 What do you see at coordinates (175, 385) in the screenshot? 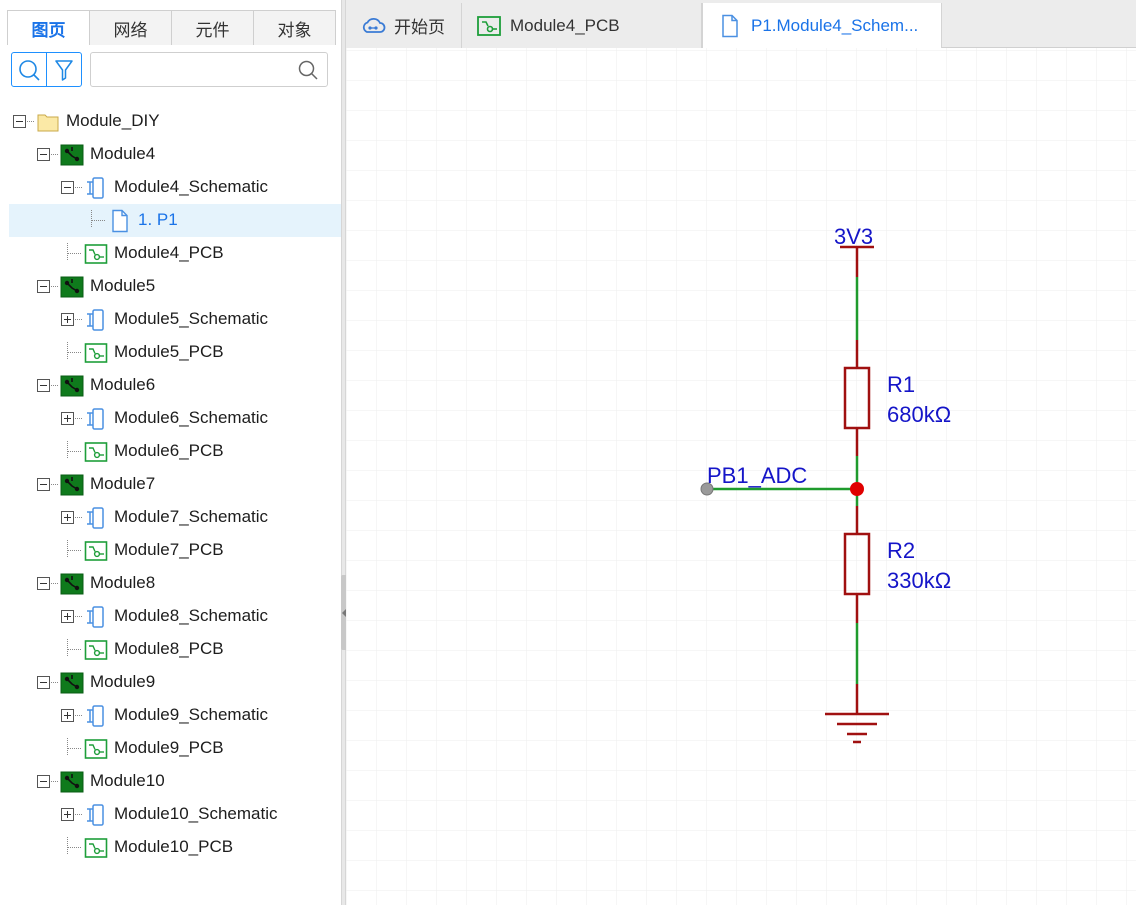
I see `tree-item: Module6` at bounding box center [175, 385].